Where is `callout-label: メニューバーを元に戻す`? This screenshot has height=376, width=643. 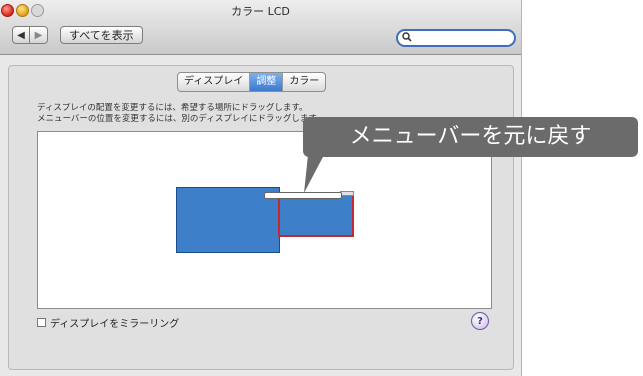 callout-label: メニューバーを元に戻す is located at coordinates (470, 137).